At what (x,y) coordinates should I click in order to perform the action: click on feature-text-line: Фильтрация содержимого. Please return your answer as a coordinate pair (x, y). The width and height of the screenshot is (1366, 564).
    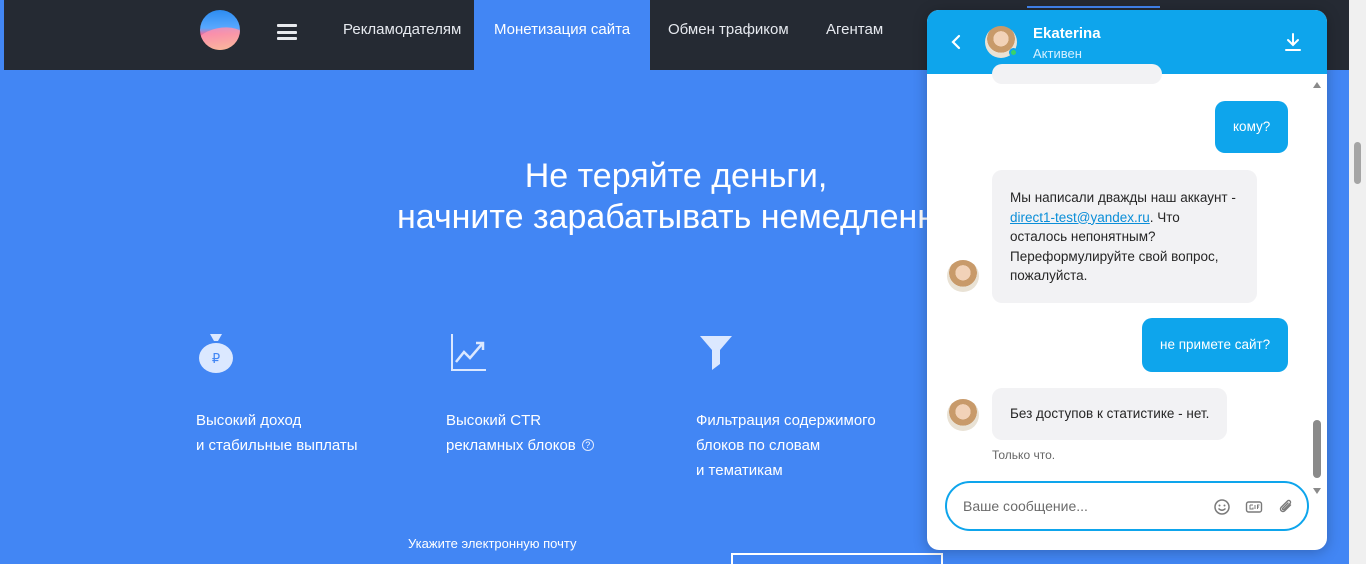
    Looking at the image, I should click on (786, 420).